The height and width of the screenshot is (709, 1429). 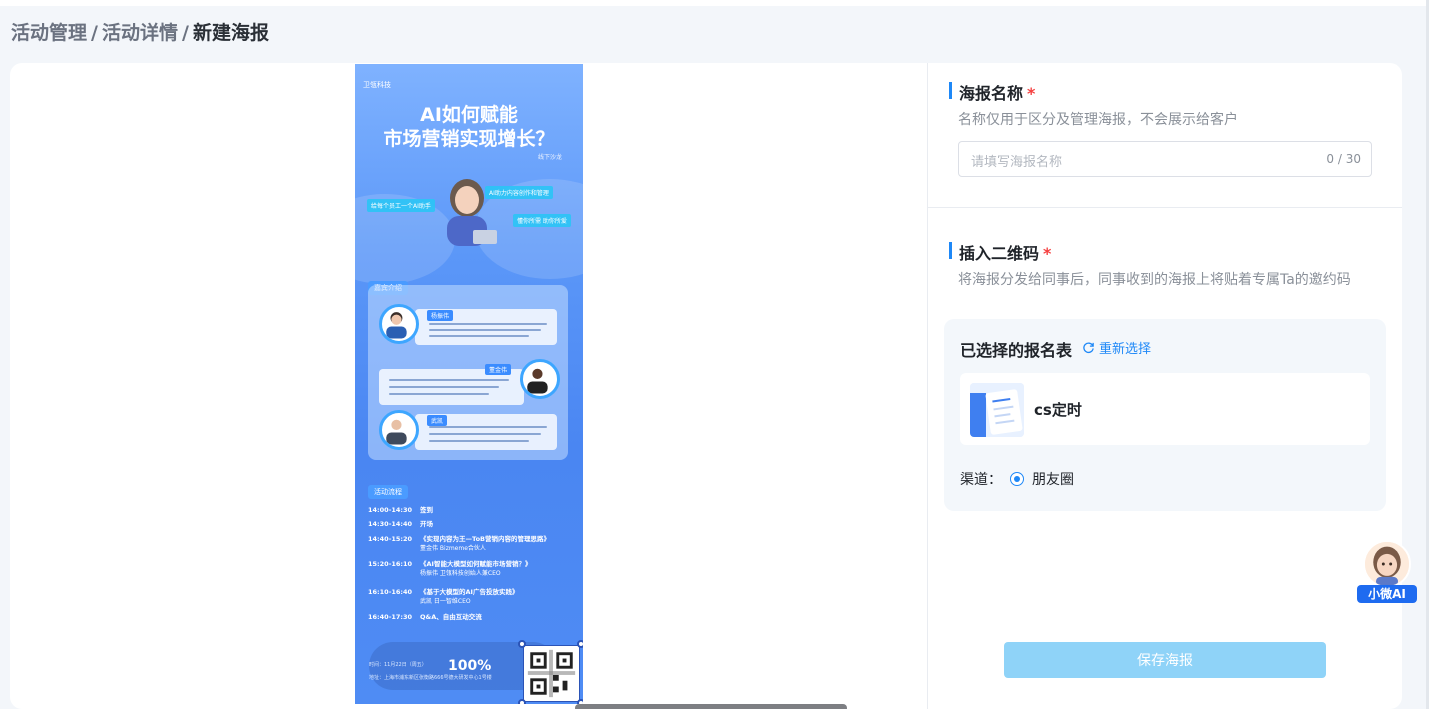 I want to click on poster-info-time: 时间：11月22日（周五）, so click(x=398, y=665).